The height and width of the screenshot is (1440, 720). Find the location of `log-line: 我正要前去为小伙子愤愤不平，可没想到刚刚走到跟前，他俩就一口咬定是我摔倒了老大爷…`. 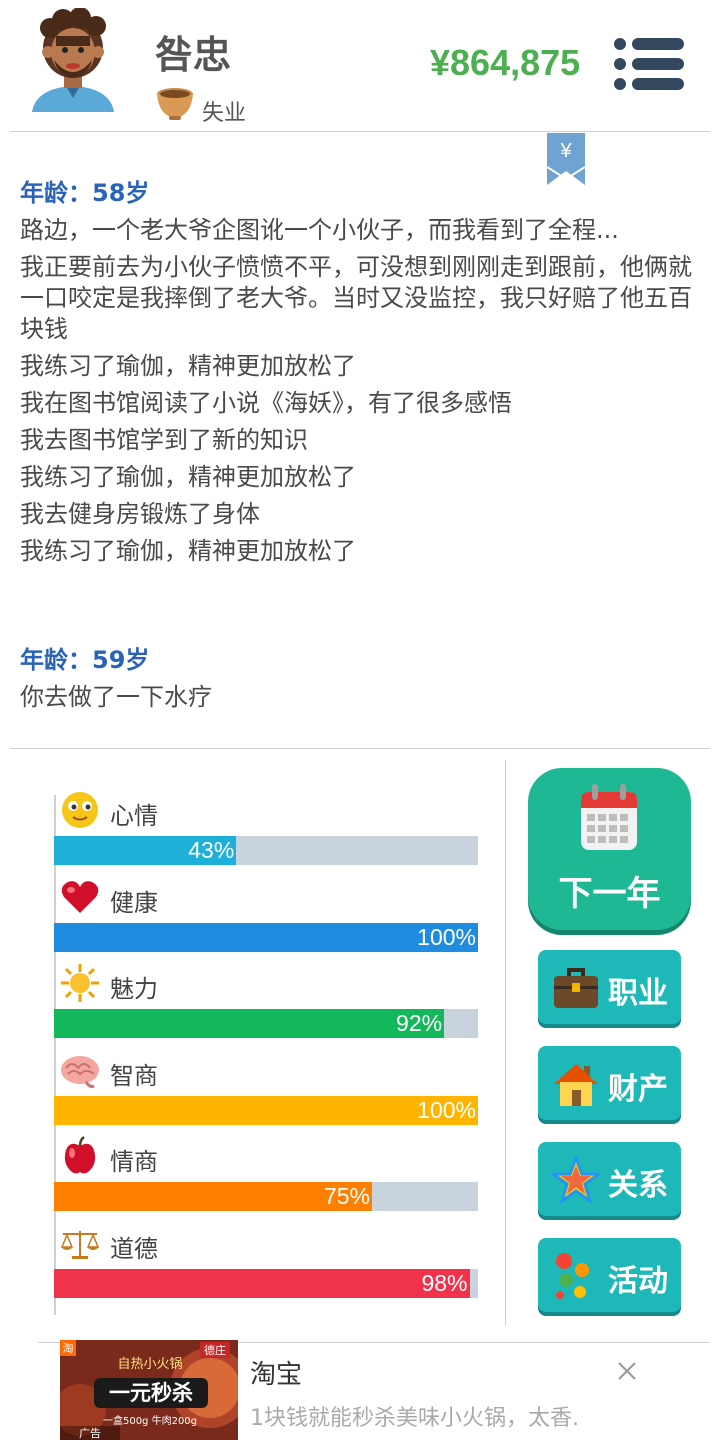

log-line: 我正要前去为小伙子愤愤不平，可没想到刚刚走到跟前，他俩就一口咬定是我摔倒了老大爷… is located at coordinates (356, 298).